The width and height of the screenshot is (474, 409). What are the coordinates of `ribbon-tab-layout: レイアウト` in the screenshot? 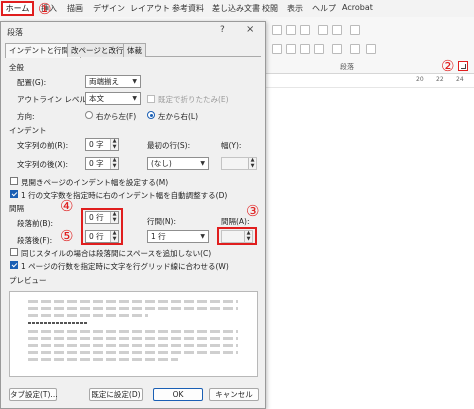 It's located at (150, 8).